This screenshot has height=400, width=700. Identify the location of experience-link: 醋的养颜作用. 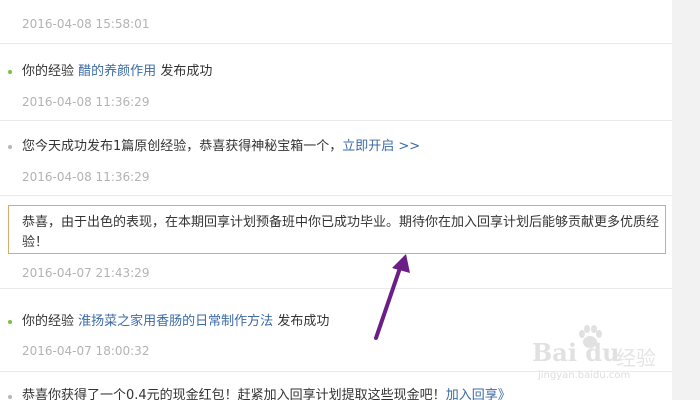
(117, 71).